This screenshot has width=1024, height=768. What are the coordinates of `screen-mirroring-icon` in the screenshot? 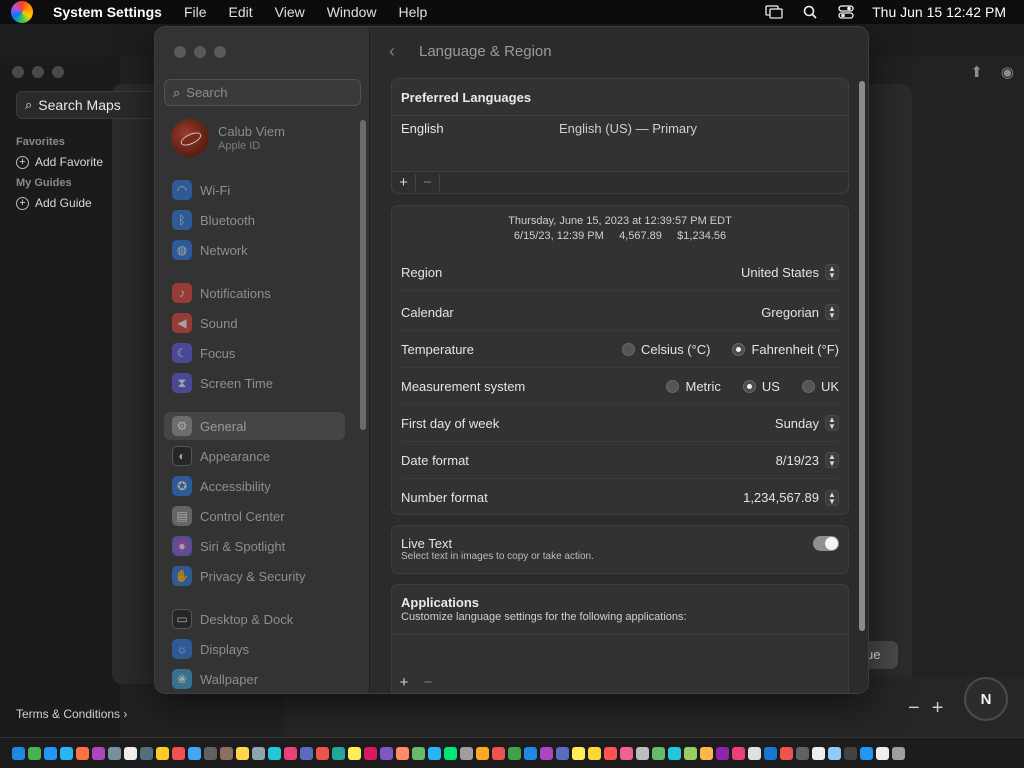 It's located at (774, 12).